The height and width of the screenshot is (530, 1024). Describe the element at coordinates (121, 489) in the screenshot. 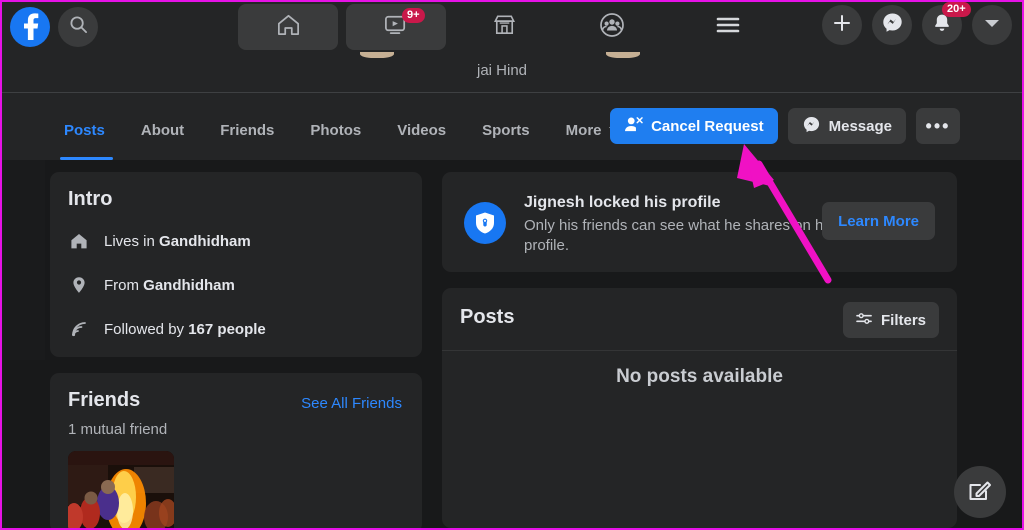

I see `friend-photo-thumbnail` at that location.